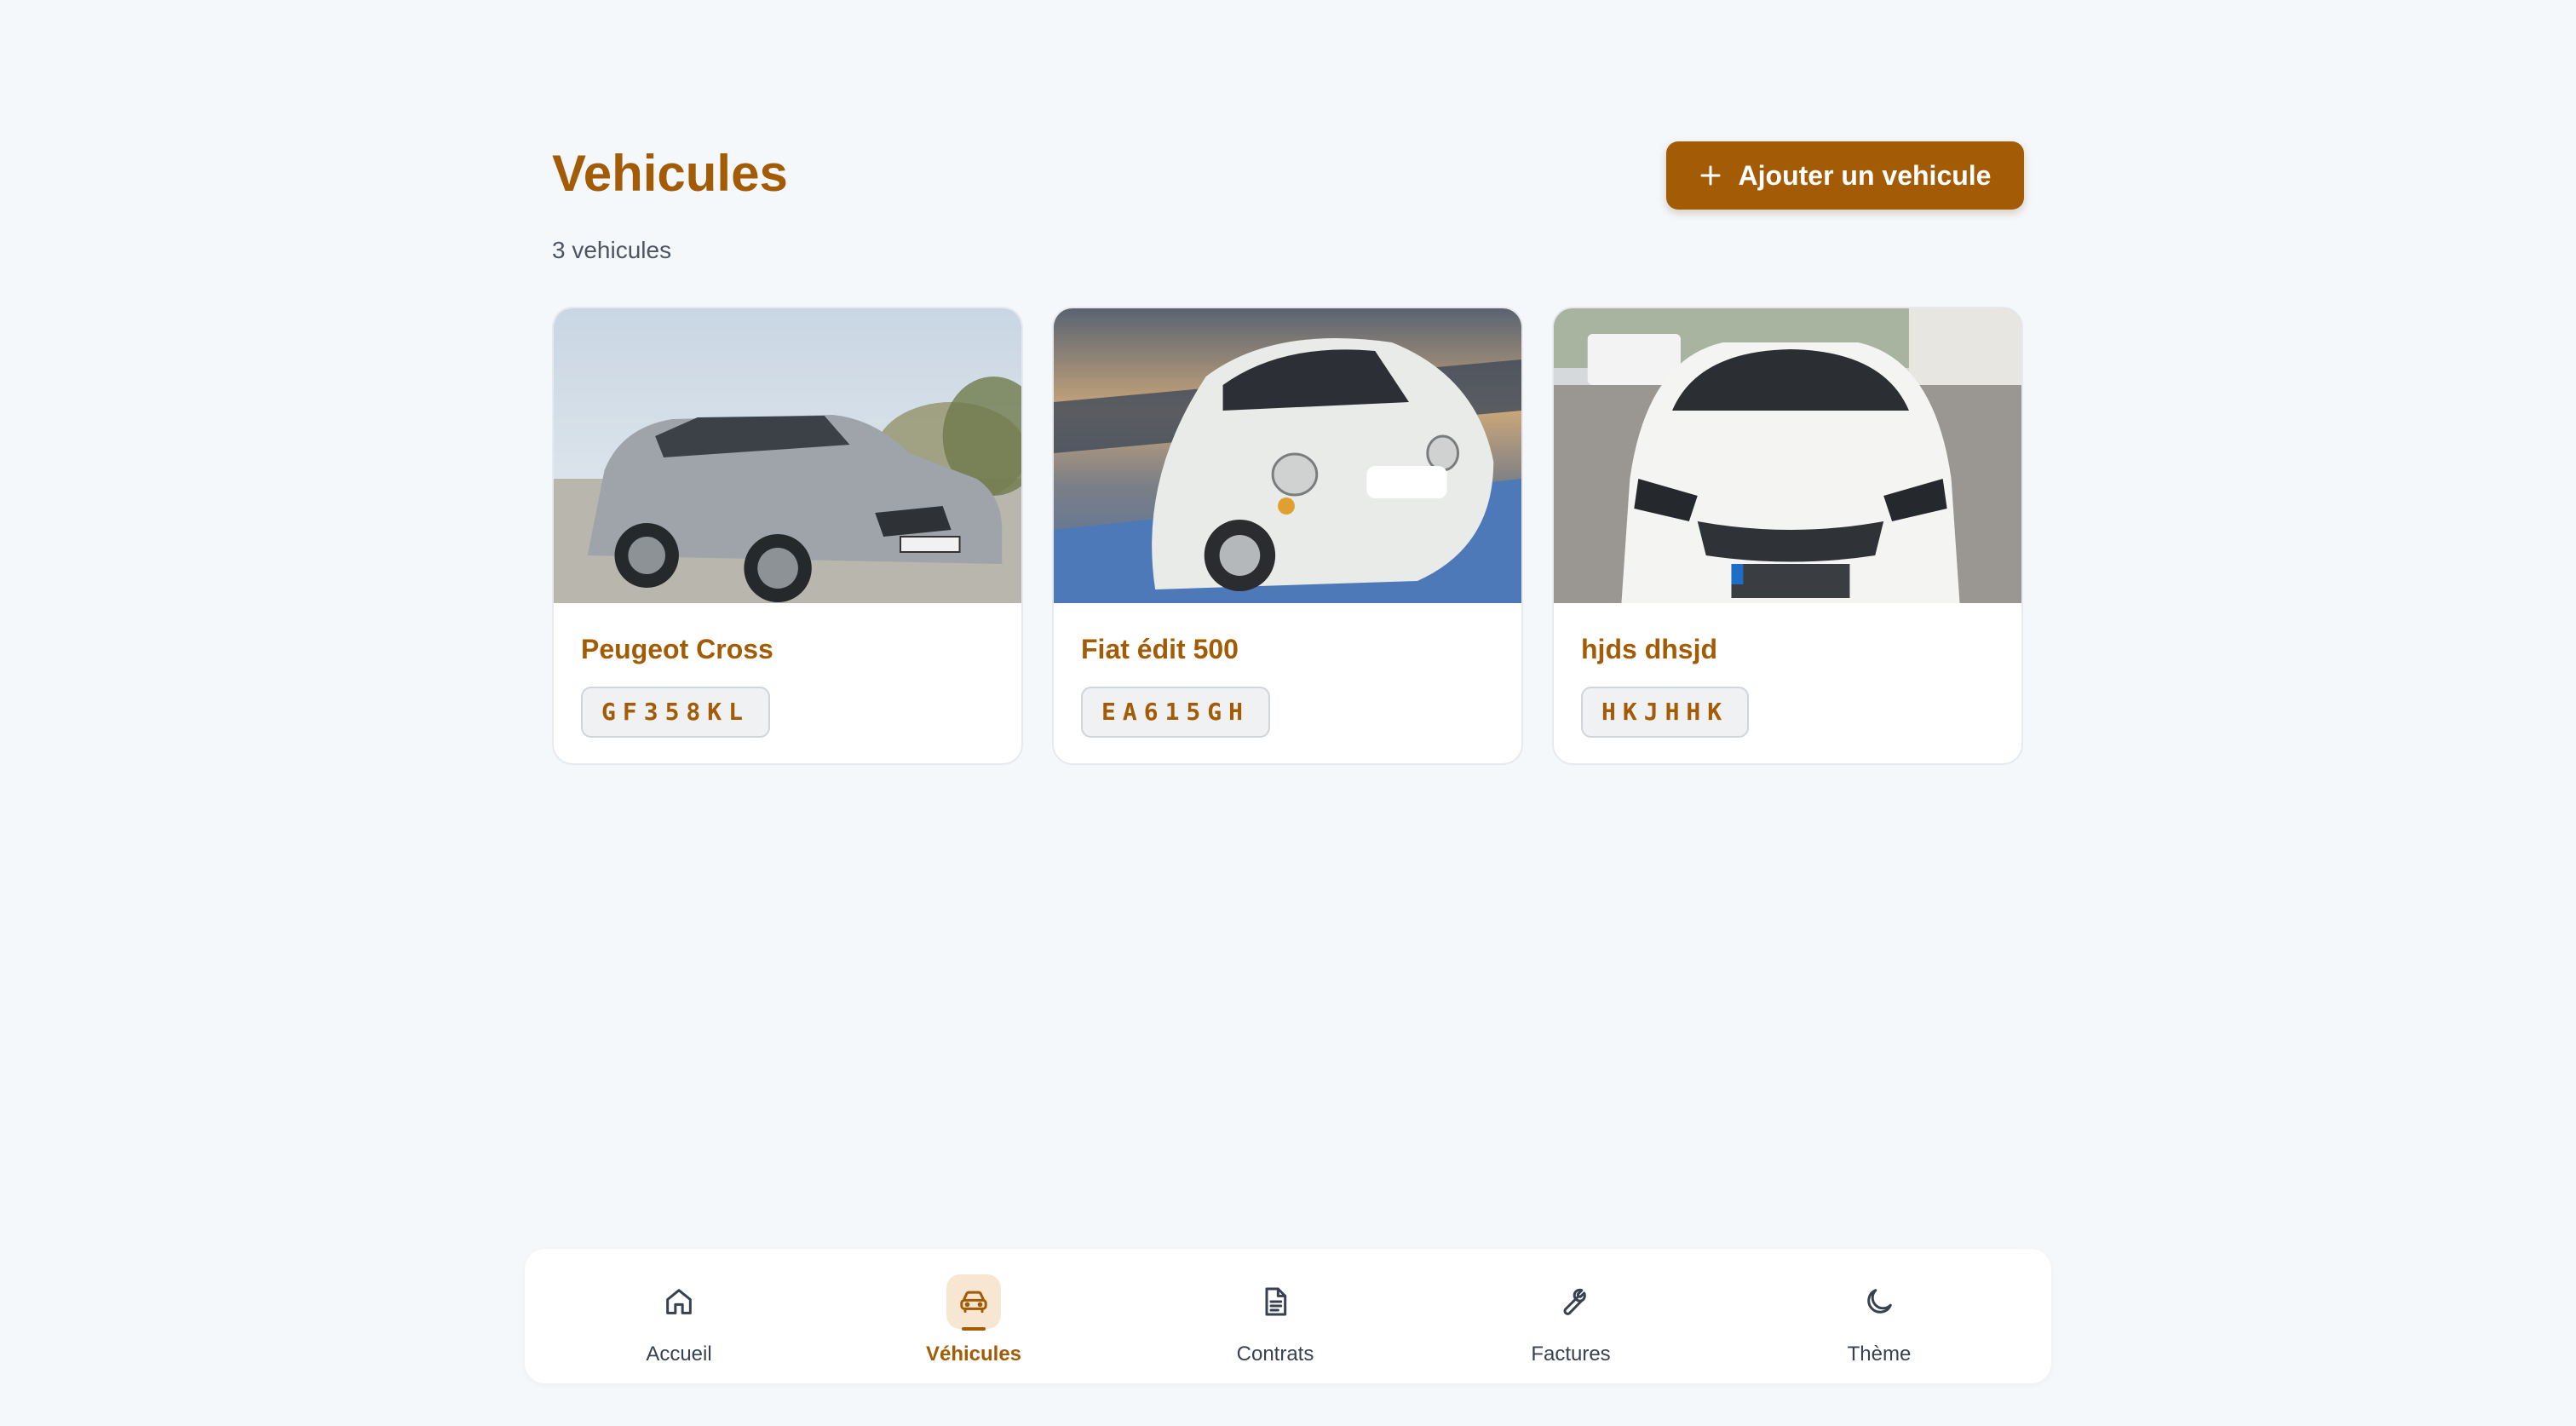 This screenshot has width=2576, height=1426. Describe the element at coordinates (1288, 177) in the screenshot. I see `page-header: Vehicules Ajouter un vehicule` at that location.